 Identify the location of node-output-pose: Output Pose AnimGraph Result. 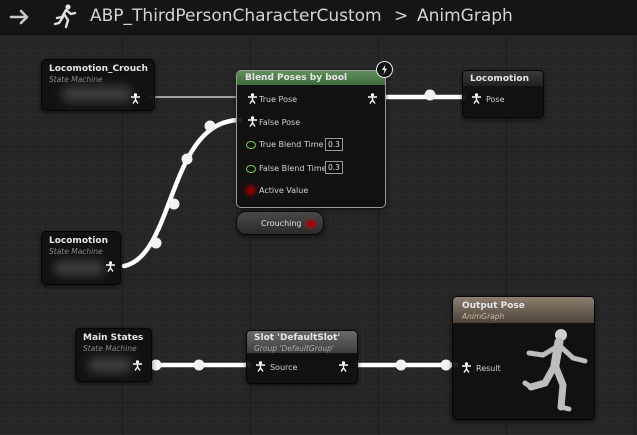
(523, 358).